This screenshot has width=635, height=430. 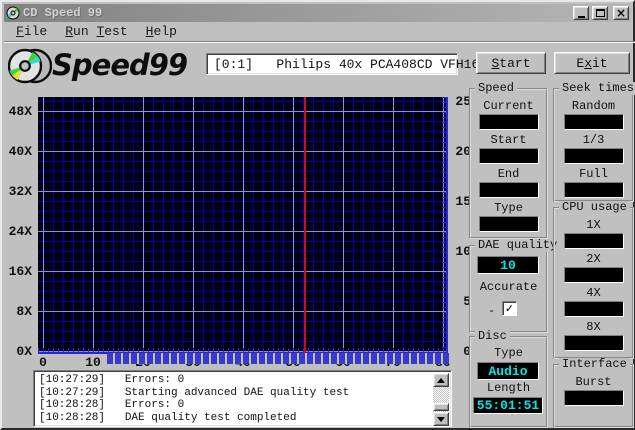 What do you see at coordinates (20, 151) in the screenshot?
I see `left-axis-tick: 40X` at bounding box center [20, 151].